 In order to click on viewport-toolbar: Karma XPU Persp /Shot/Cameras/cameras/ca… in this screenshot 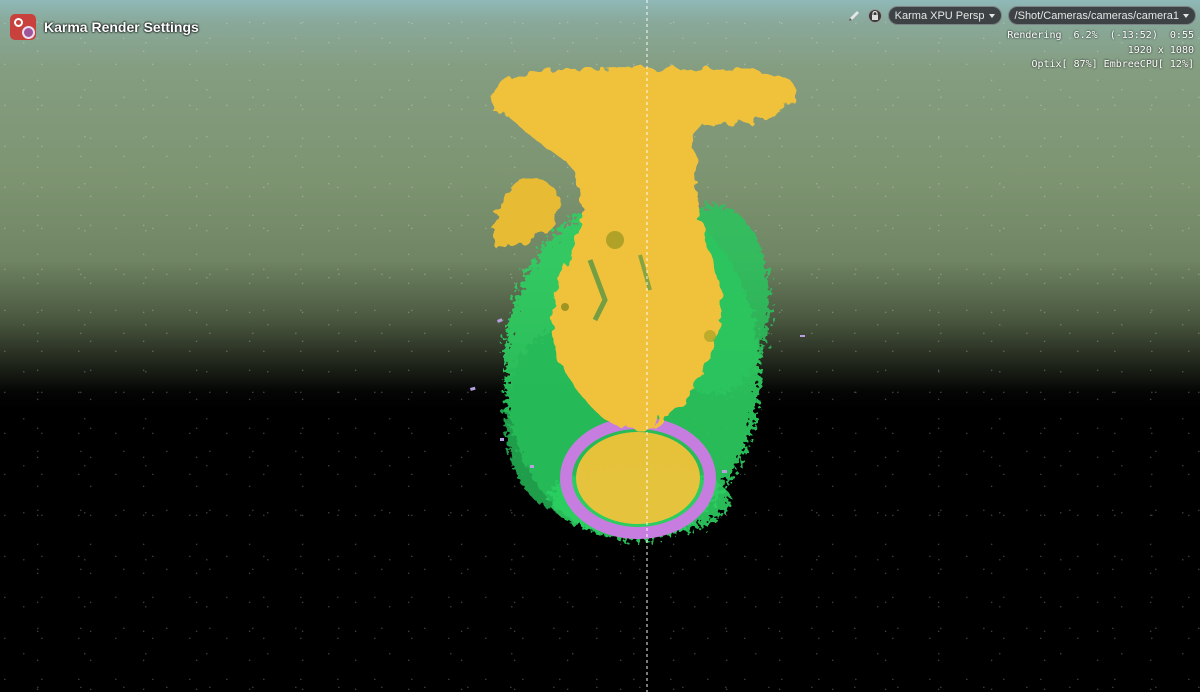, I will do `click(1021, 15)`.